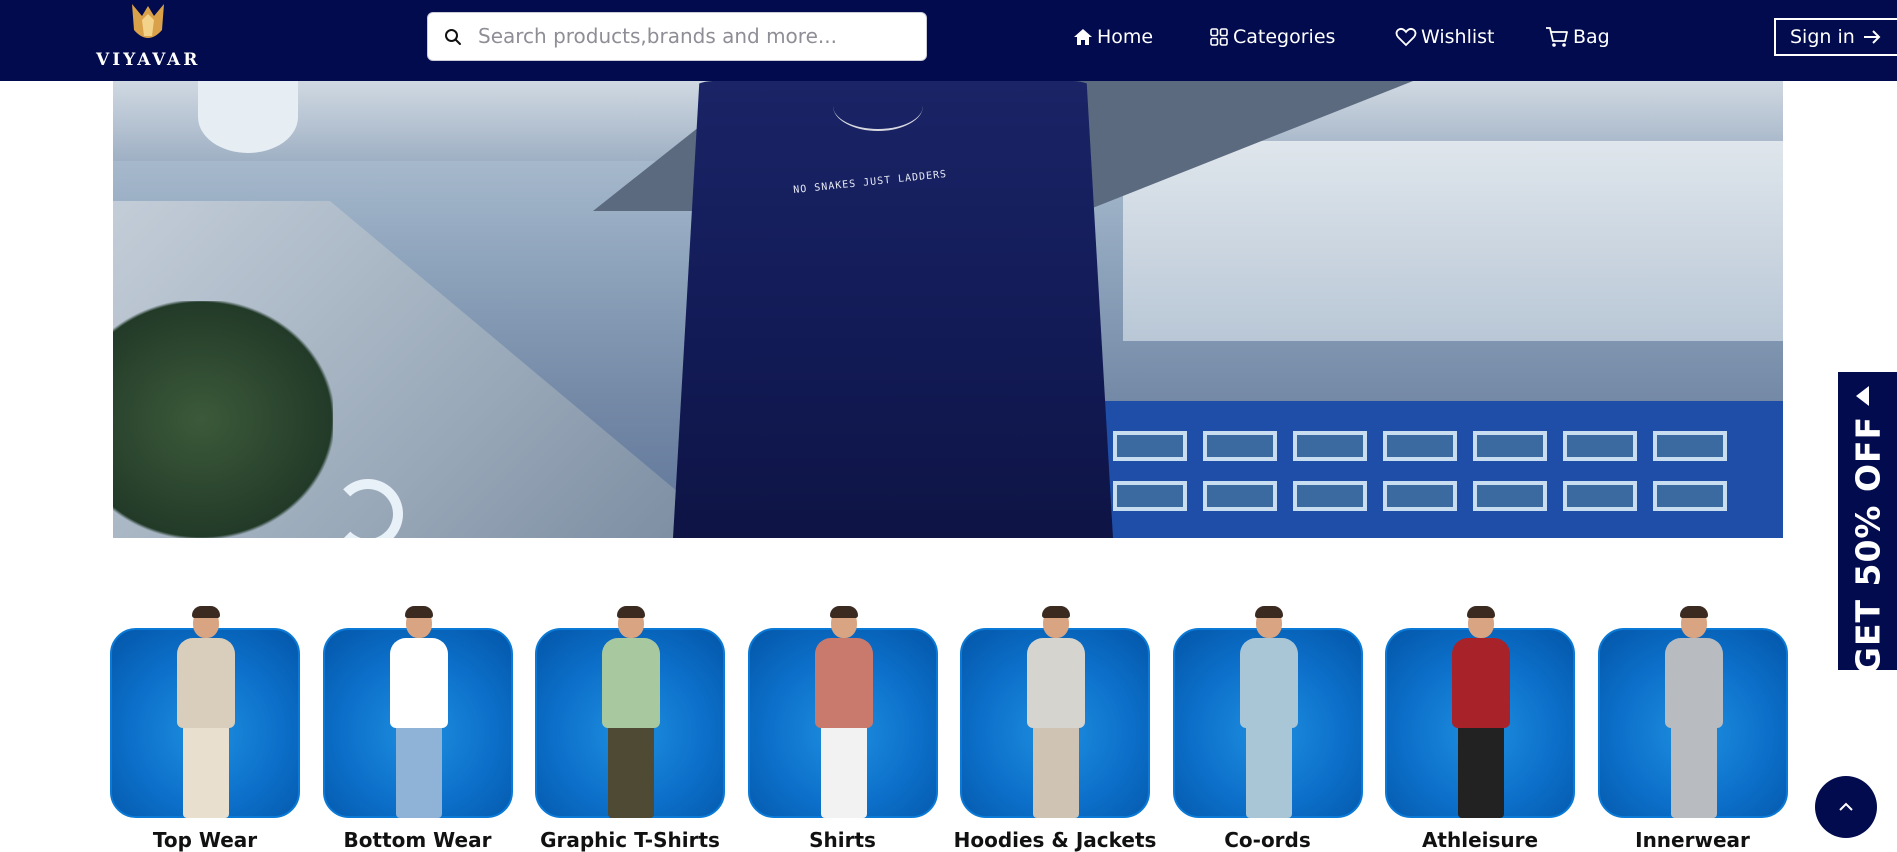 This screenshot has height=852, width=1897. Describe the element at coordinates (1406, 37) in the screenshot. I see `heart-icon` at that location.